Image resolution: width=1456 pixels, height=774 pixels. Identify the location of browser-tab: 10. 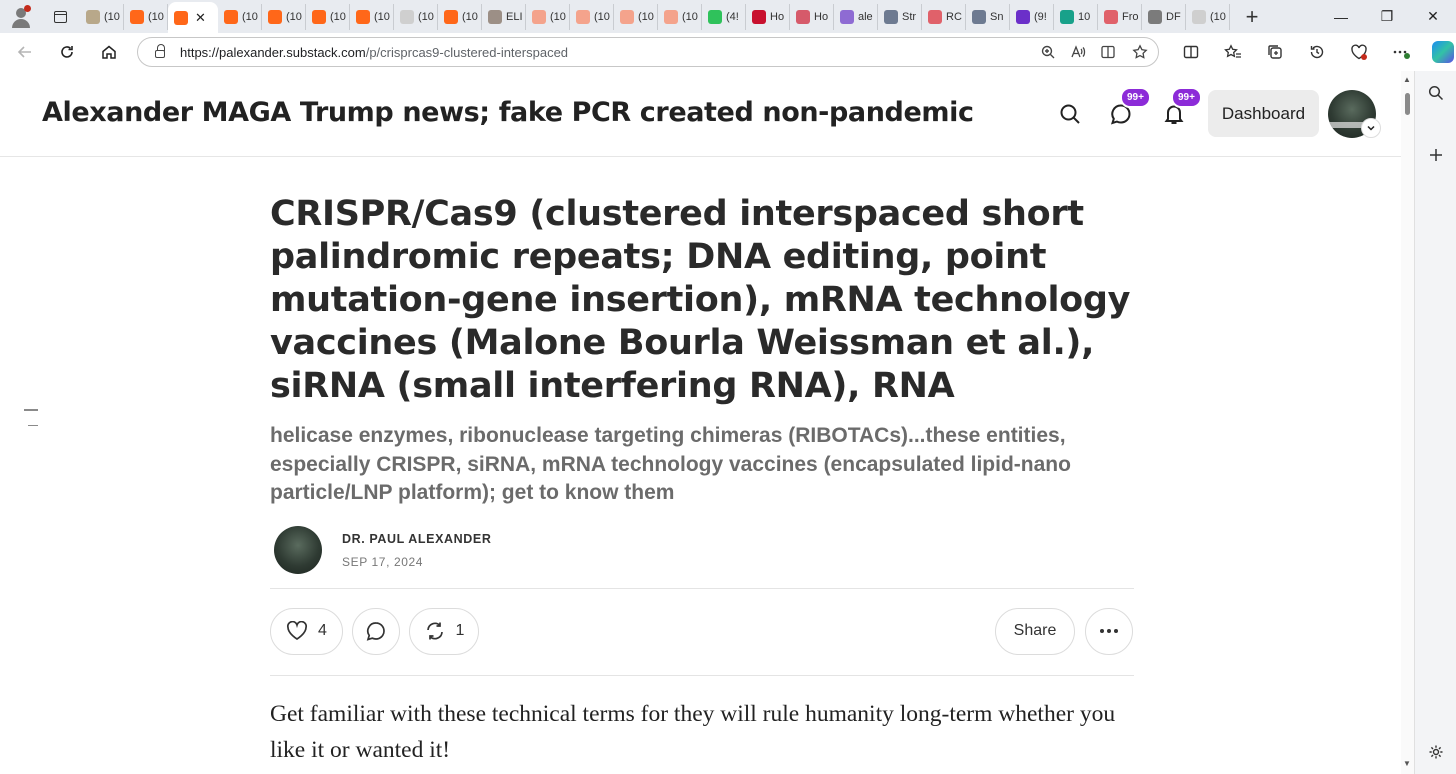
(1076, 16).